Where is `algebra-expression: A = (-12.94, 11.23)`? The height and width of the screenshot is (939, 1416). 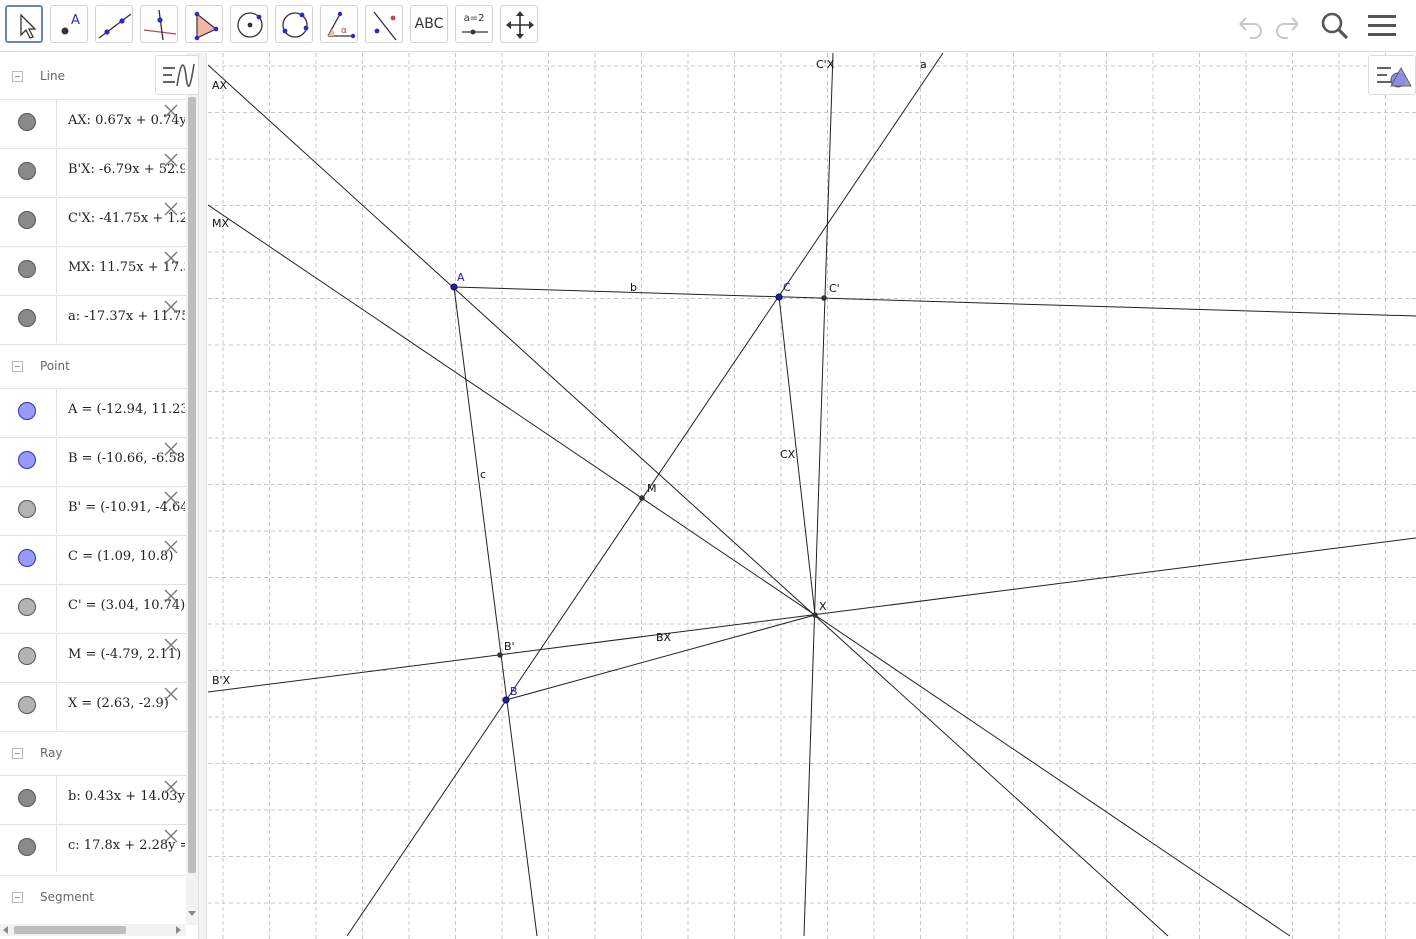 algebra-expression: A = (-12.94, 11.23) is located at coordinates (126, 409).